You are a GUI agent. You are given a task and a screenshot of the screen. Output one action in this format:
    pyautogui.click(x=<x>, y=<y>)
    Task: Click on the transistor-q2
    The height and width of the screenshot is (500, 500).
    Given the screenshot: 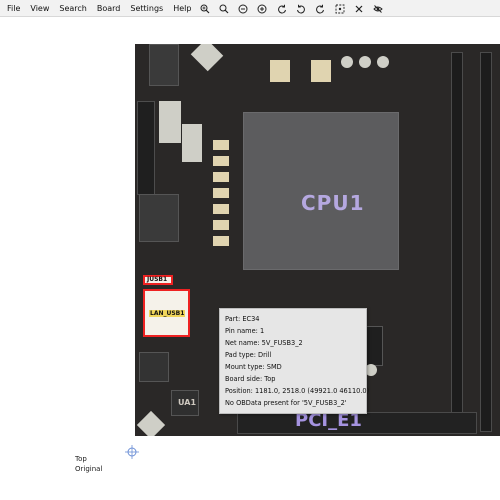 What is the action you would take?
    pyautogui.click(x=280, y=71)
    